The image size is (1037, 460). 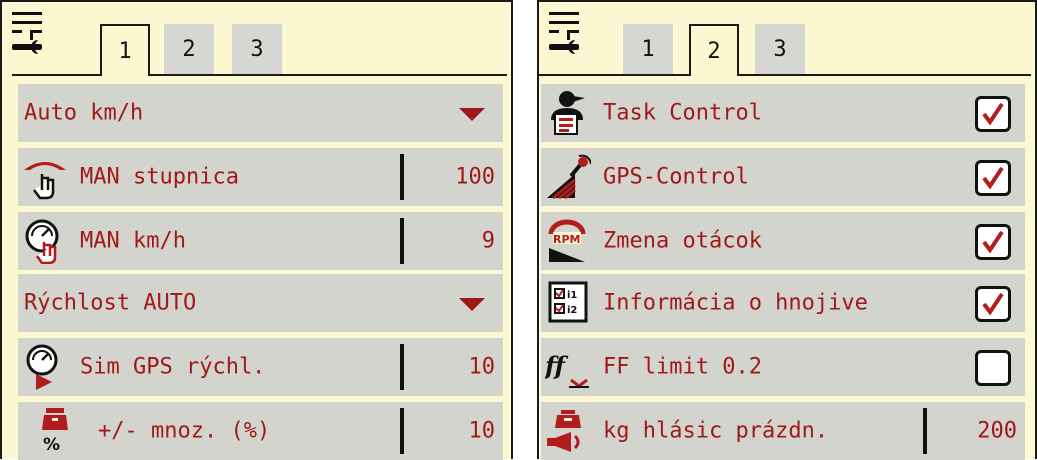 What do you see at coordinates (482, 431) in the screenshot?
I see `quantity-percent-value: 10` at bounding box center [482, 431].